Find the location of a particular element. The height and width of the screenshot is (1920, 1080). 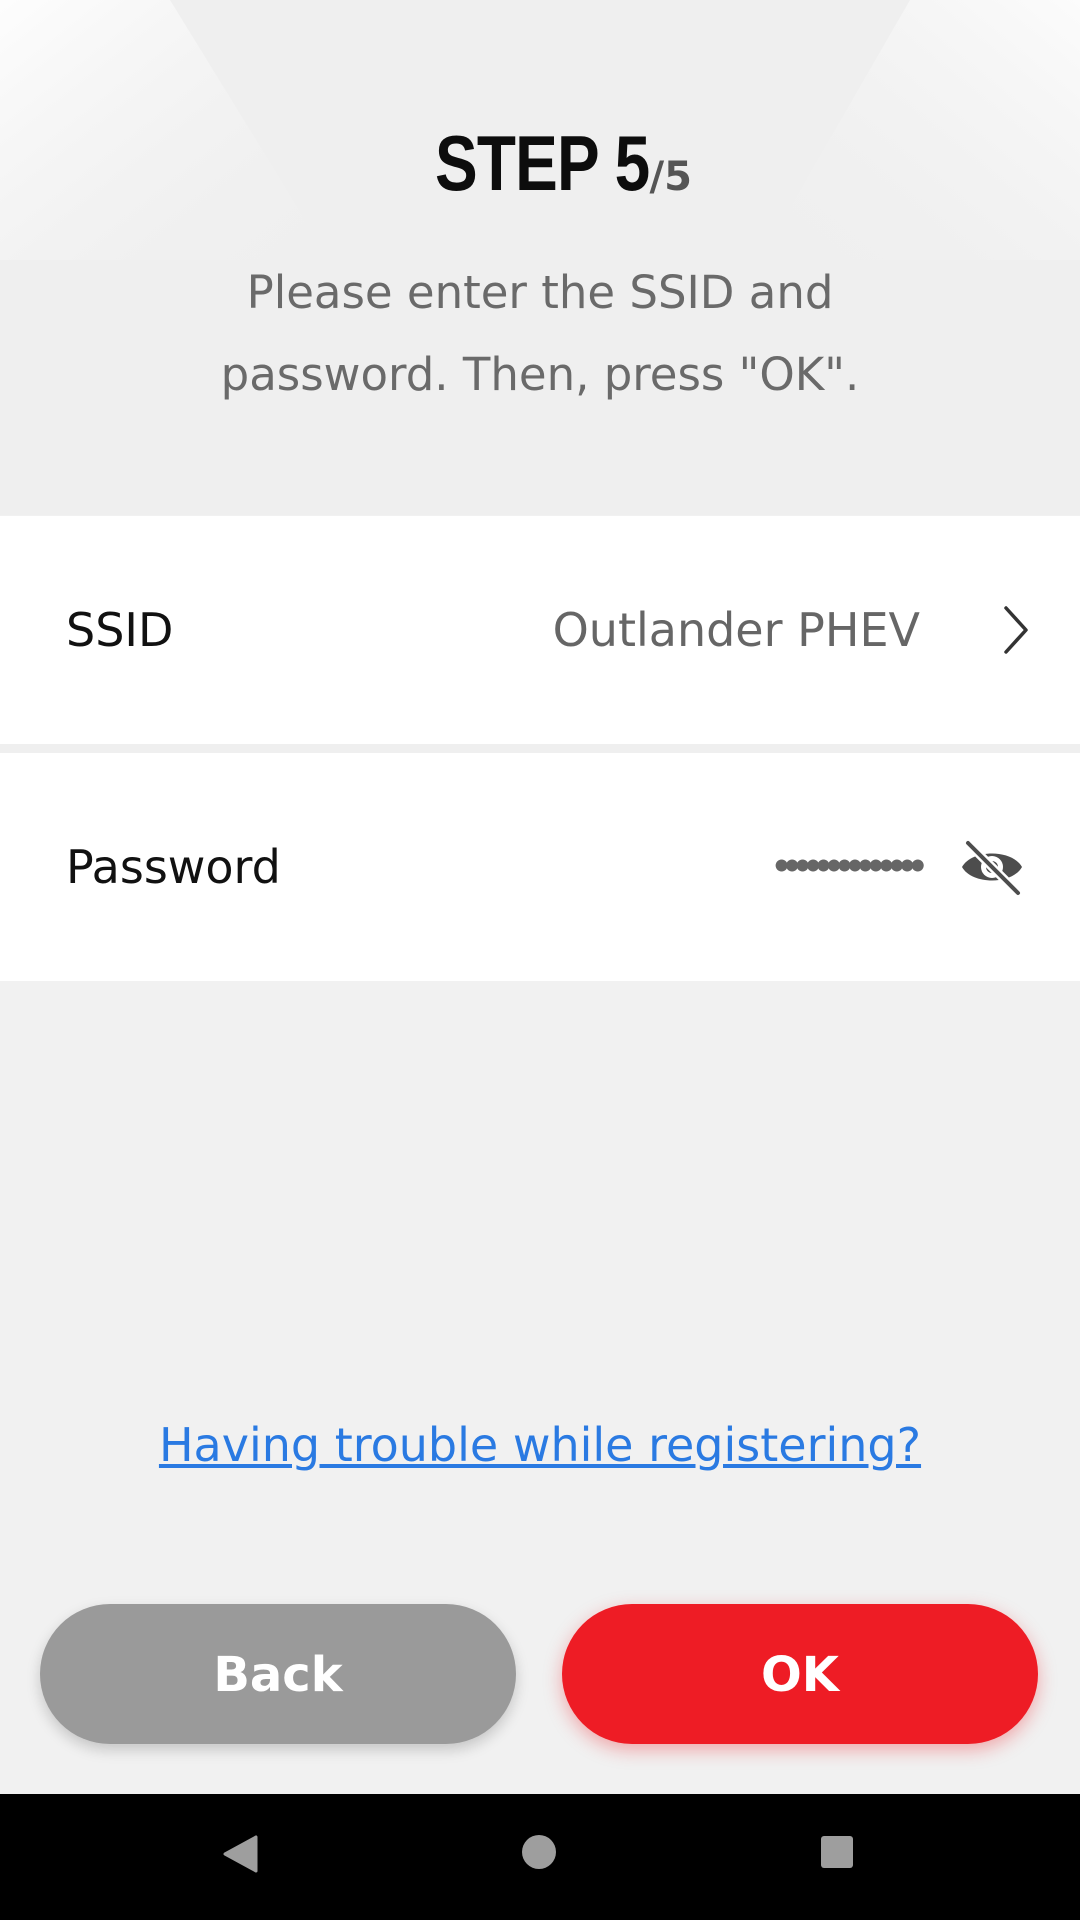

row-divider is located at coordinates (540, 748).